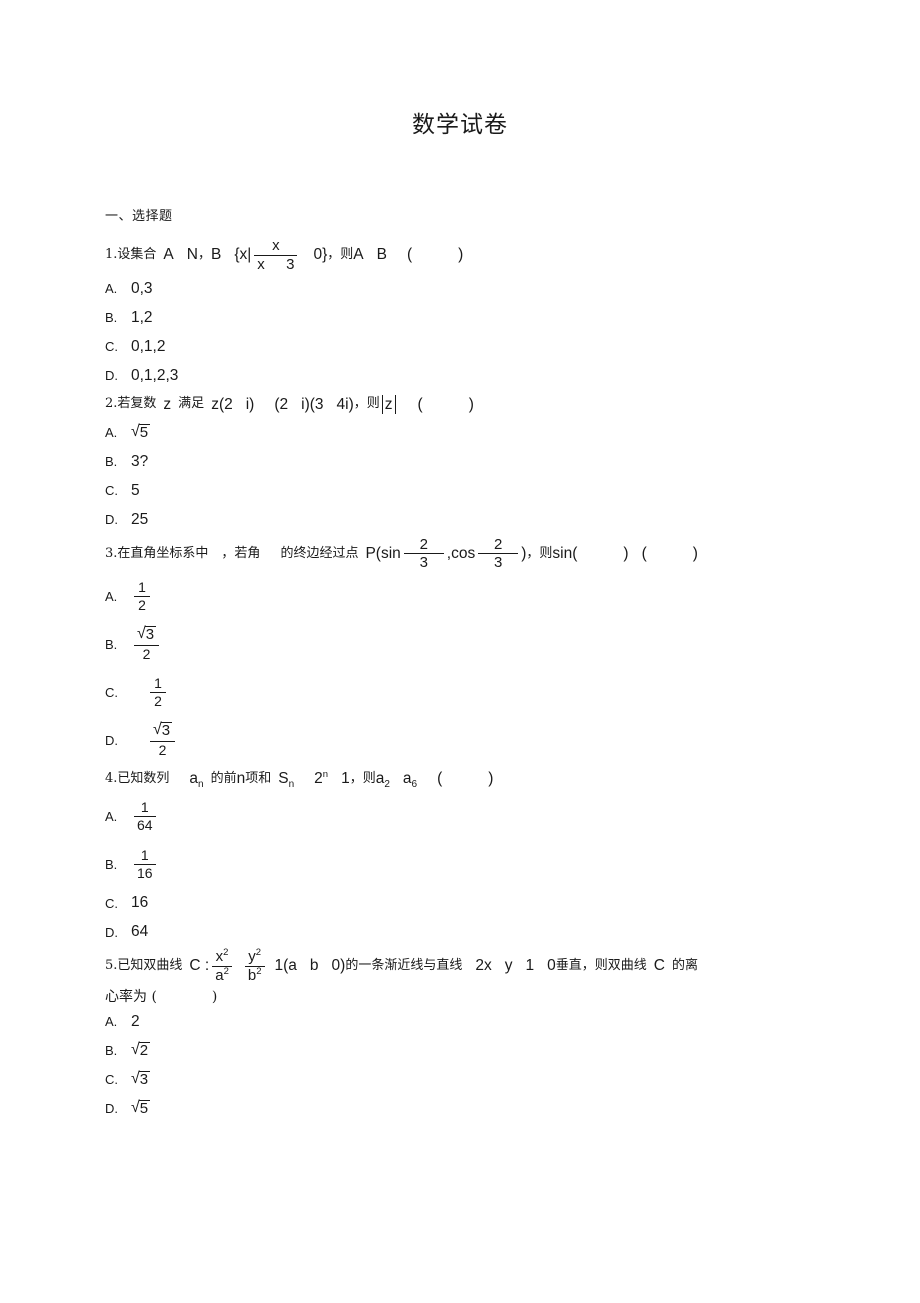 The image size is (920, 1303). Describe the element at coordinates (163, 553) in the screenshot. I see `q3-lead: 在直角坐标系中` at that location.